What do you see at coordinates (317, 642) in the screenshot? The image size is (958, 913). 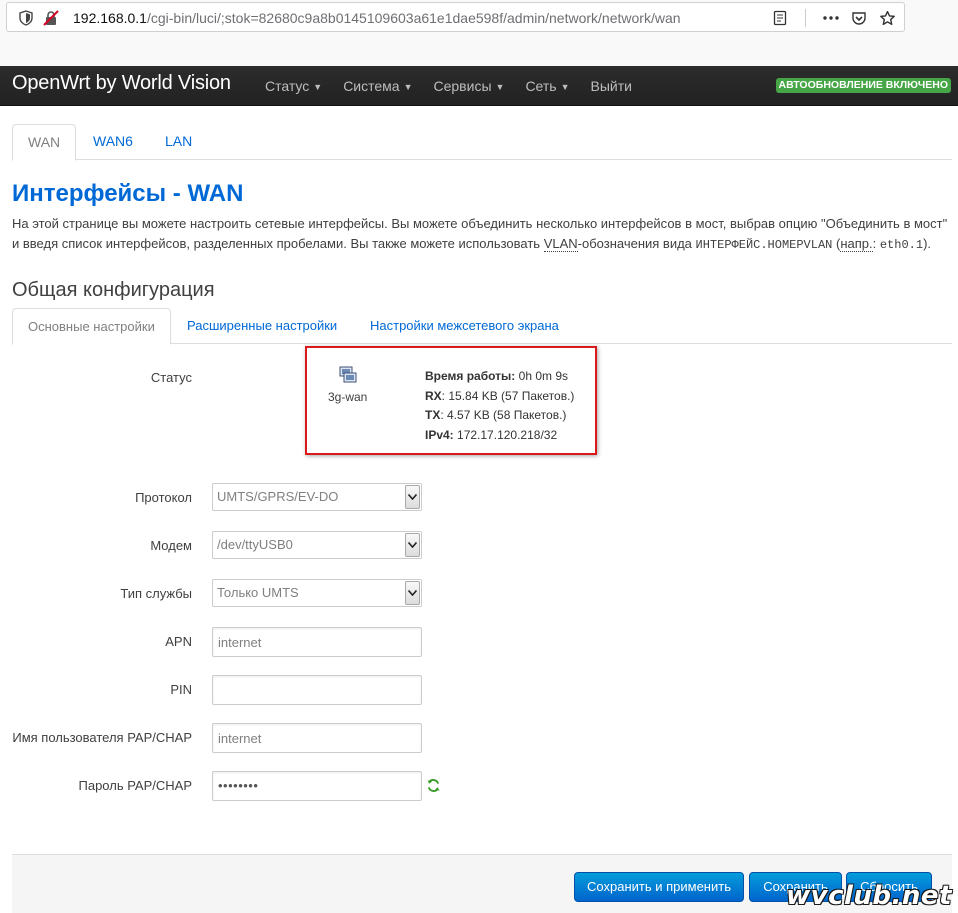 I see `apn-input` at bounding box center [317, 642].